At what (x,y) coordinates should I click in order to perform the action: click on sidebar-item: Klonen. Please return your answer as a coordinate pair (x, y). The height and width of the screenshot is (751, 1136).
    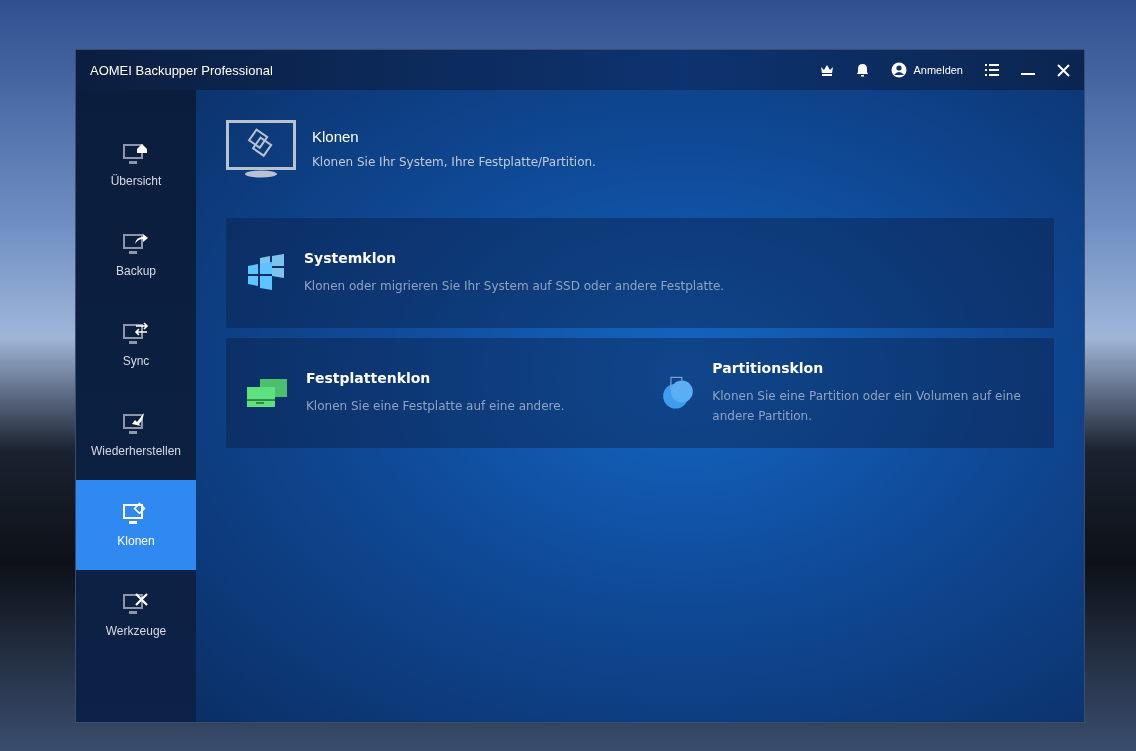
    Looking at the image, I should click on (136, 525).